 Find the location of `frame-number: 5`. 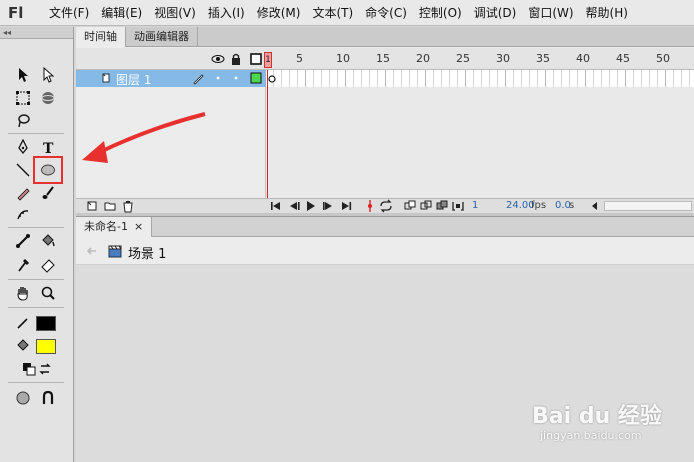

frame-number: 5 is located at coordinates (299, 58).